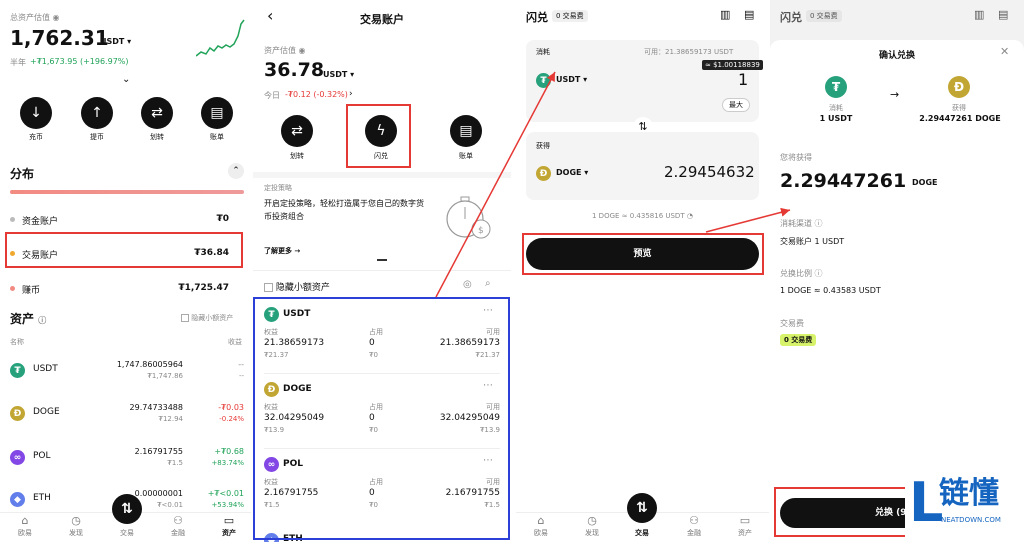 The image size is (1024, 542). What do you see at coordinates (235, 342) in the screenshot?
I see `col-pnl-header: 收益` at bounding box center [235, 342].